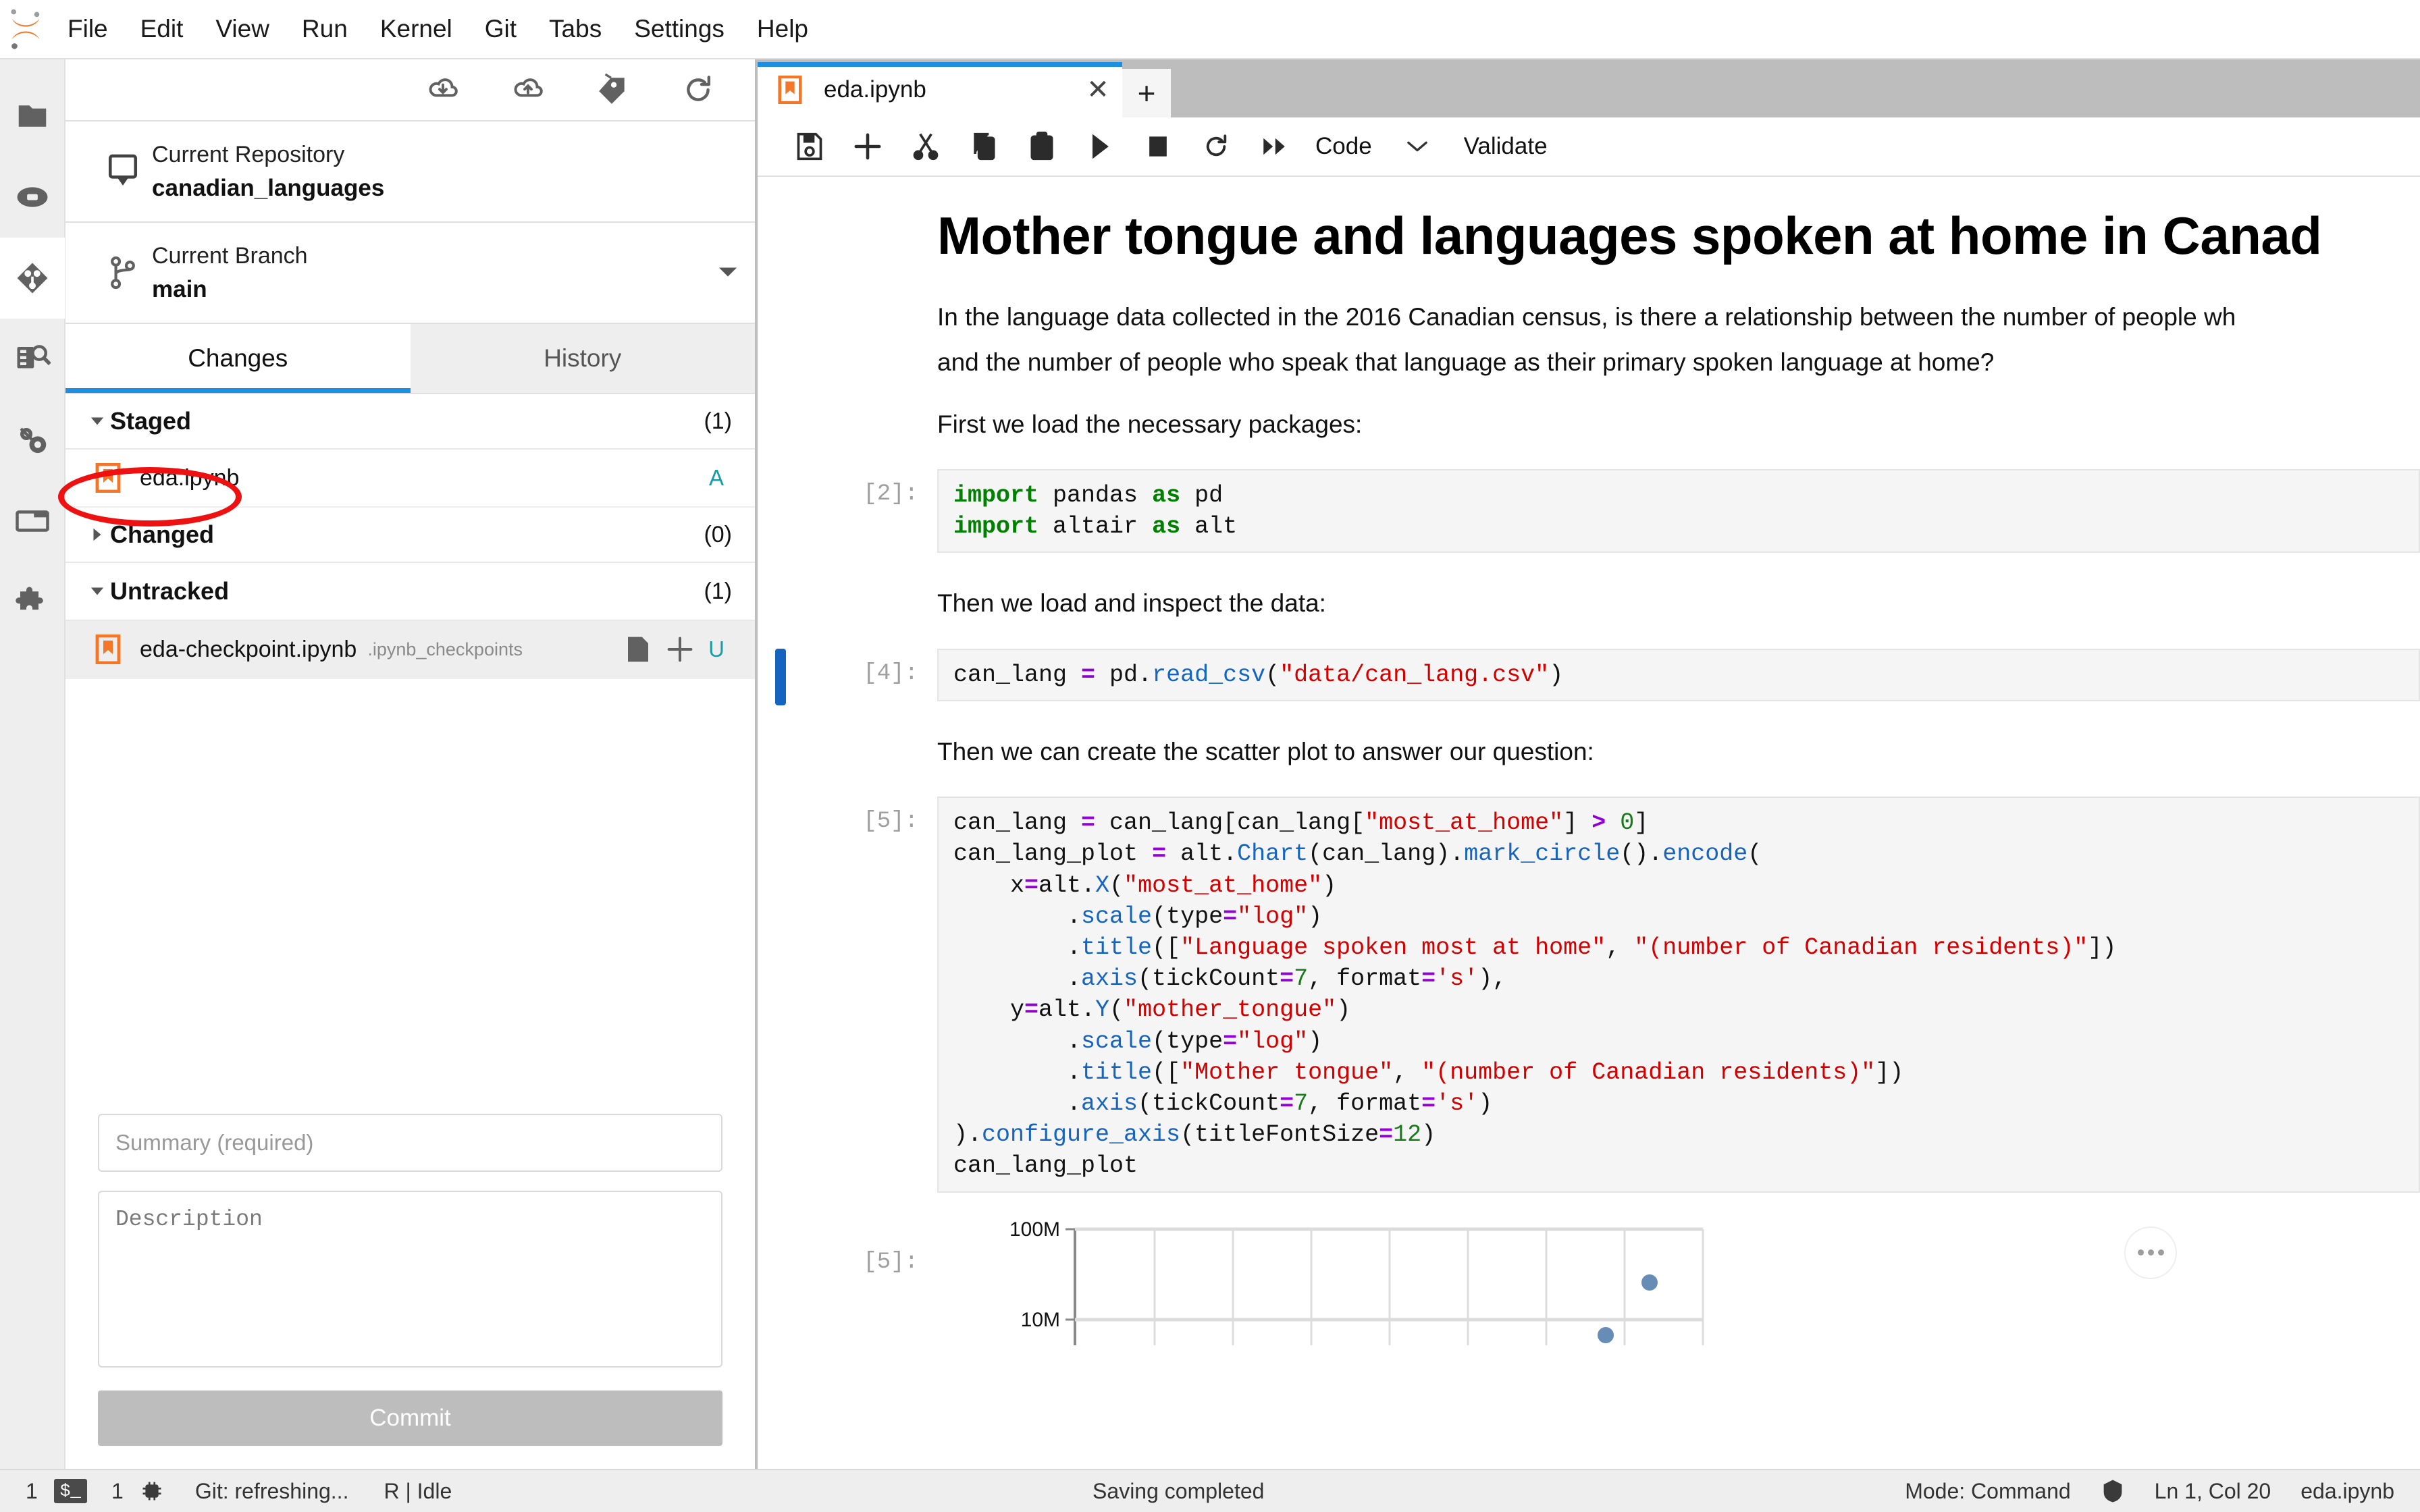  I want to click on code-line: .axis(tickCount=7, format='s'),, so click(1230, 979).